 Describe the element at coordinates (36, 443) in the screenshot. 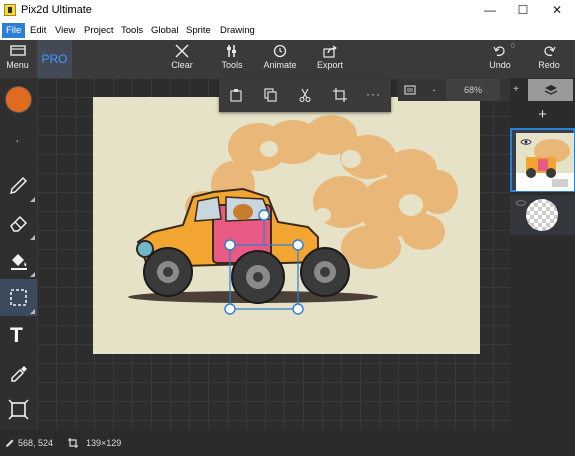

I see `cursor-position: 568, 524` at that location.